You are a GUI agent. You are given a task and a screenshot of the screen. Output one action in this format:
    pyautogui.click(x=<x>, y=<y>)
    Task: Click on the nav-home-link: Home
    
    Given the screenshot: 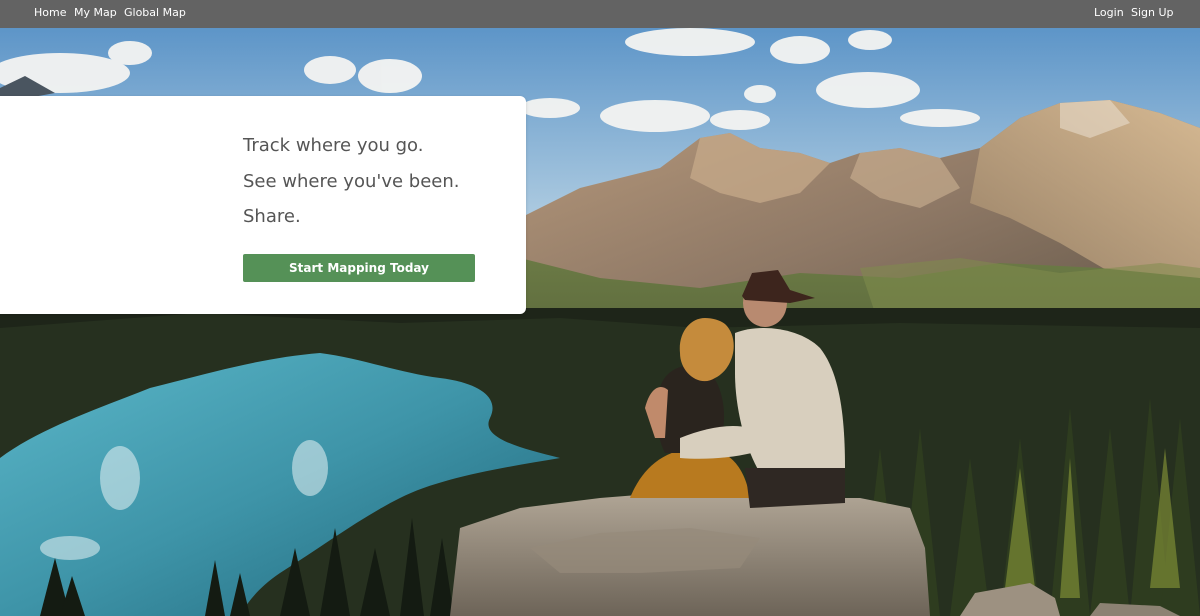 What is the action you would take?
    pyautogui.click(x=50, y=13)
    